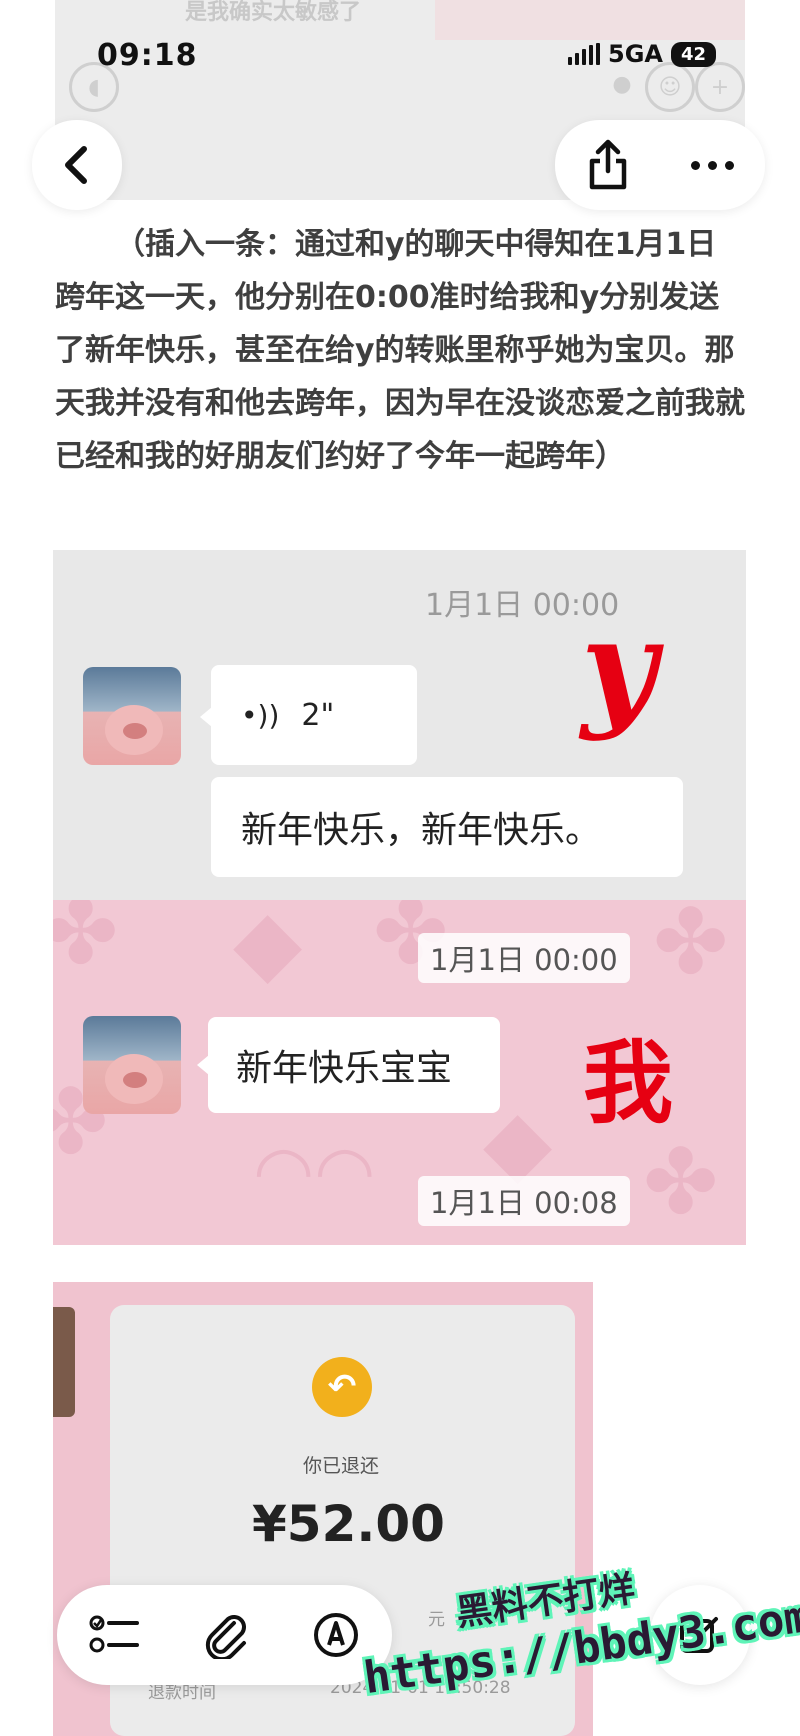 This screenshot has width=800, height=1736. Describe the element at coordinates (342, 1387) in the screenshot. I see `refund-icon: ↶` at that location.